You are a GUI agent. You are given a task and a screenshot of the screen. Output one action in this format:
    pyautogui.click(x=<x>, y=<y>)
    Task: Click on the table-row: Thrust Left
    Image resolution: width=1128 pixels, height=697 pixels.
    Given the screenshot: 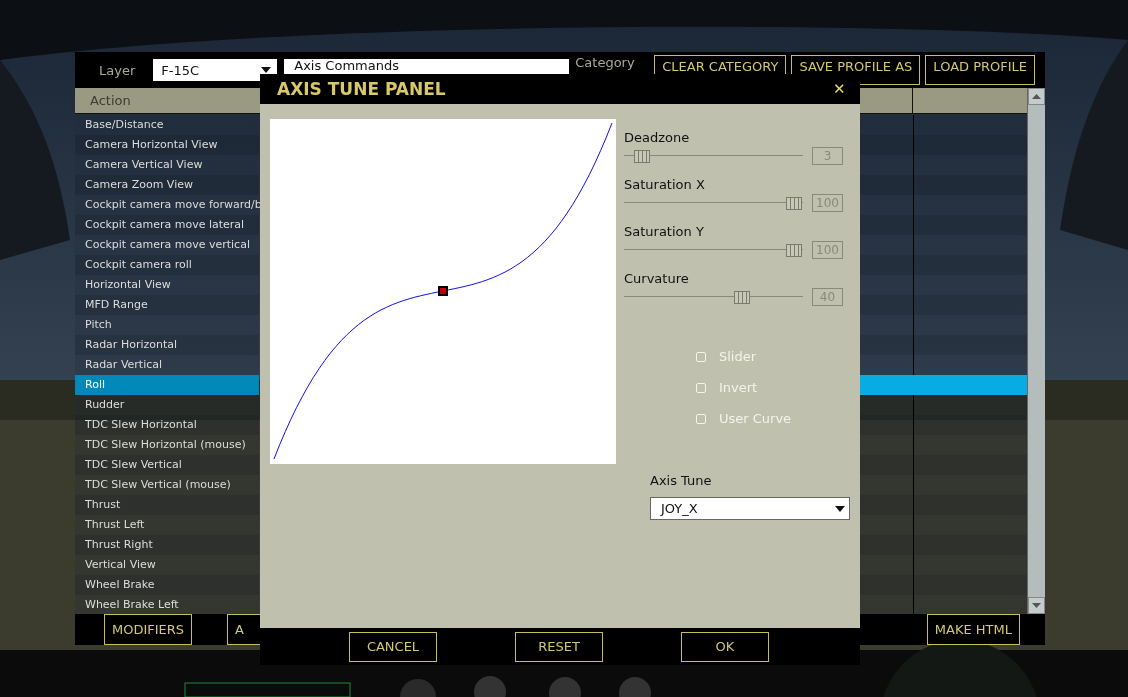 What is the action you would take?
    pyautogui.click(x=167, y=525)
    